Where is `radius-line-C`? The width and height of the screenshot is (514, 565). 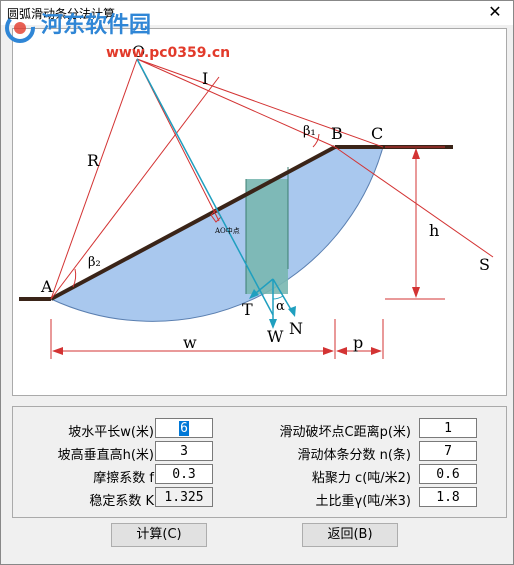
radius-line-C is located at coordinates (260, 103).